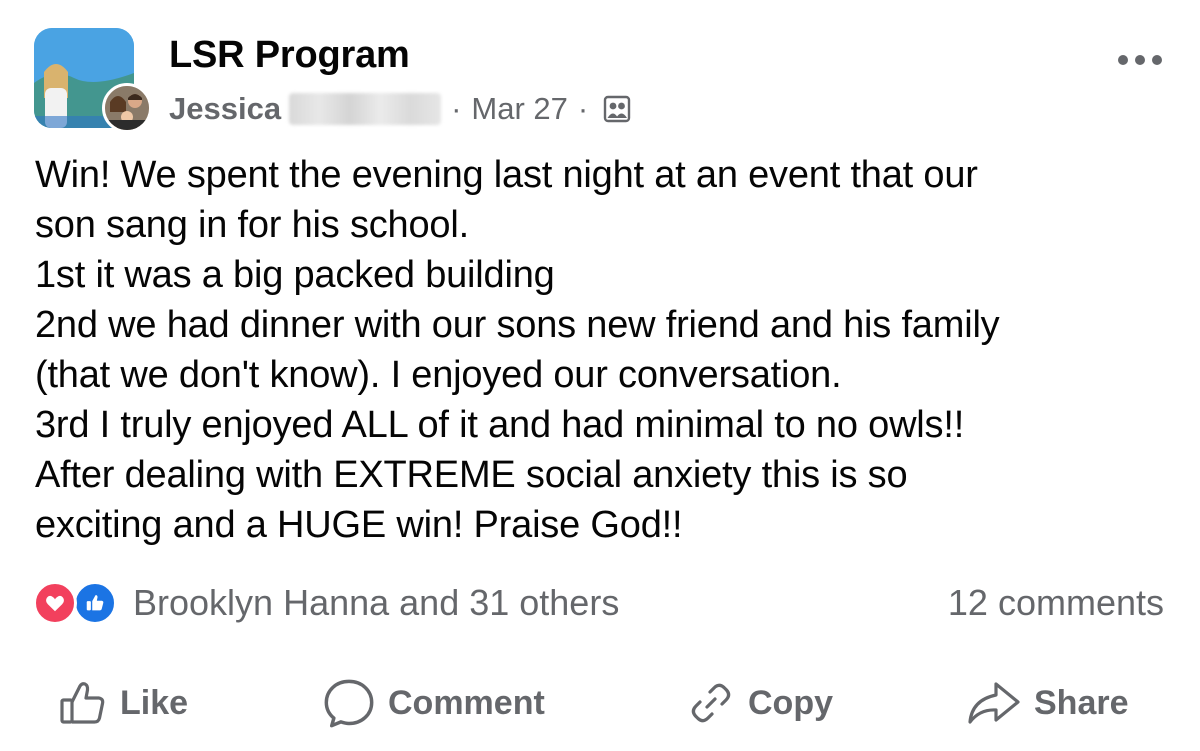 Image resolution: width=1200 pixels, height=751 pixels. I want to click on post-avatars, so click(93, 80).